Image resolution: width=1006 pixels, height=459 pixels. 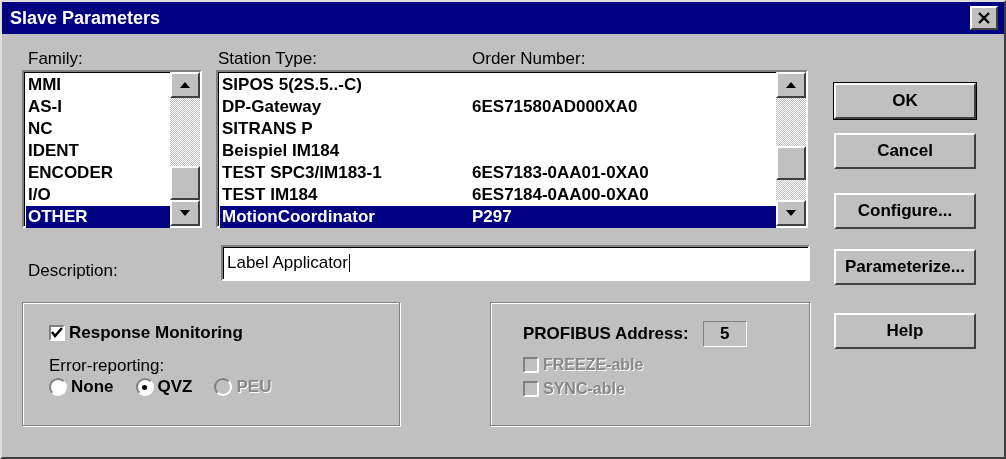 I want to click on radio-option: None, so click(x=81, y=387).